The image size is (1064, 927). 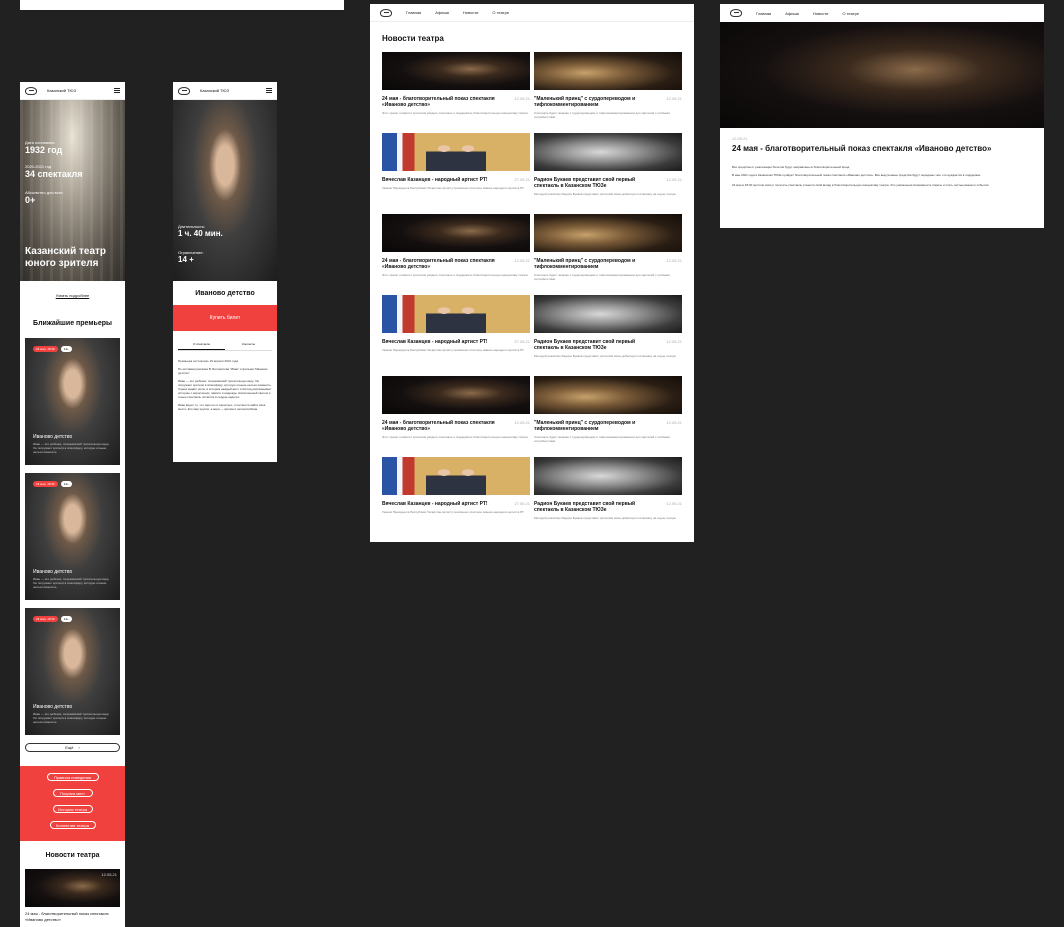 I want to click on tab-about: О спектакле, so click(x=201, y=346).